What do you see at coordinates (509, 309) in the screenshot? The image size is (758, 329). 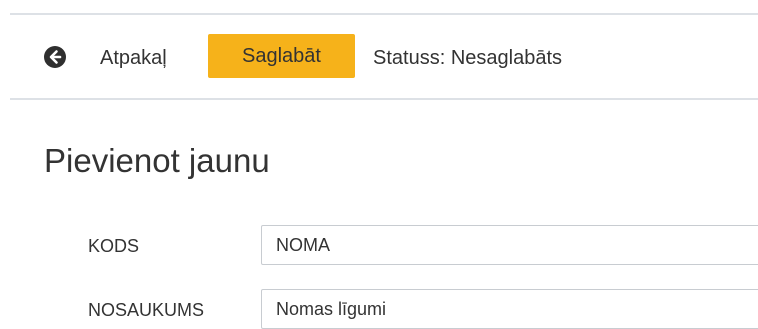 I see `name-input` at bounding box center [509, 309].